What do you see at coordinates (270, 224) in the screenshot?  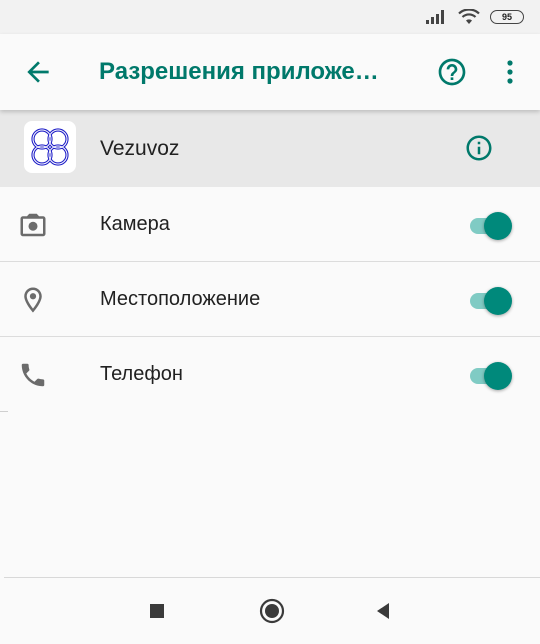 I see `permission-row-camera: Камера` at bounding box center [270, 224].